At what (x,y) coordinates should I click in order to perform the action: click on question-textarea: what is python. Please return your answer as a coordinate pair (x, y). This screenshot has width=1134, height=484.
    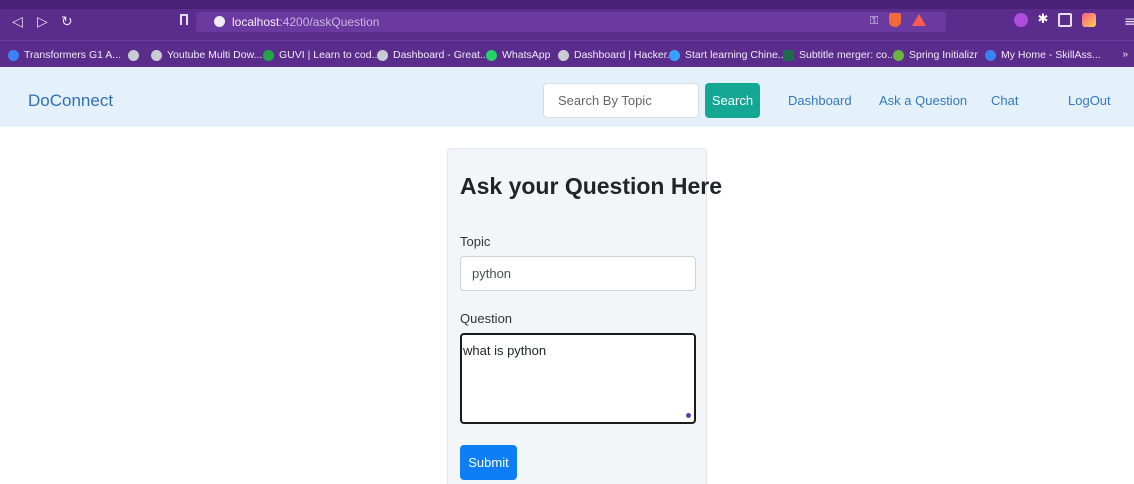
    Looking at the image, I should click on (578, 378).